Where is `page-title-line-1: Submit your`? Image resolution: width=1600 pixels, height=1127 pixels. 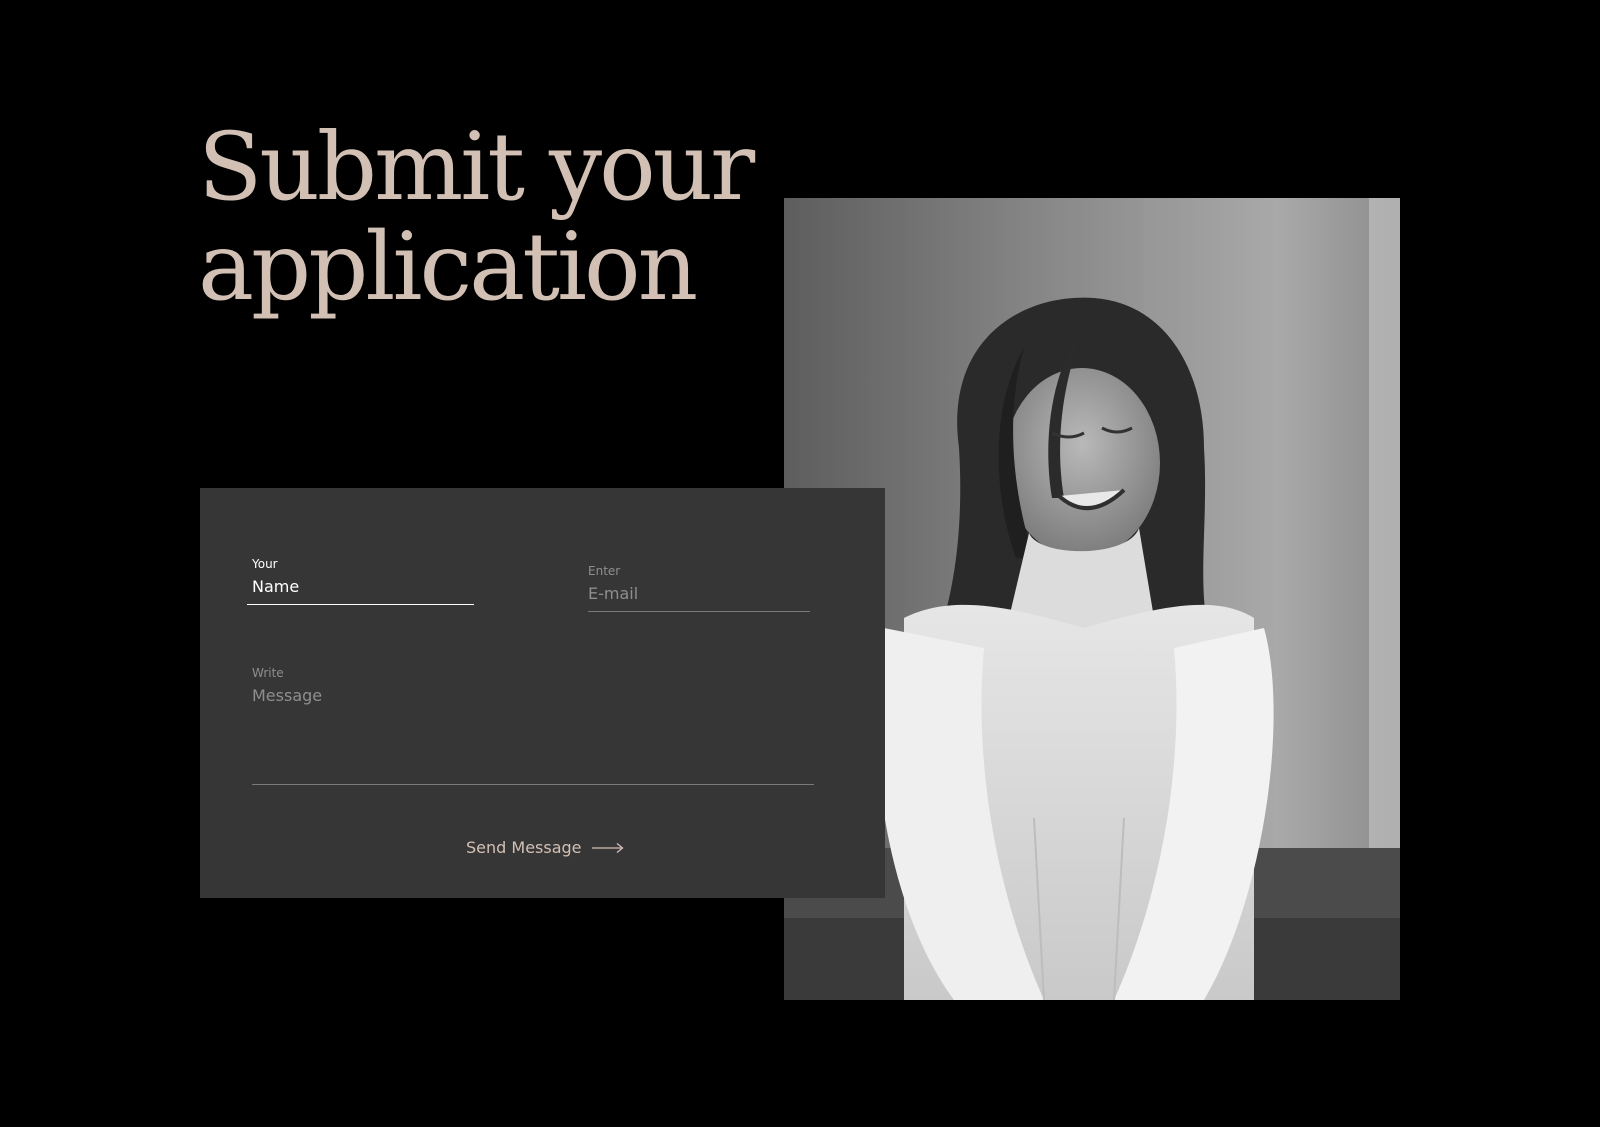 page-title-line-1: Submit your is located at coordinates (476, 167).